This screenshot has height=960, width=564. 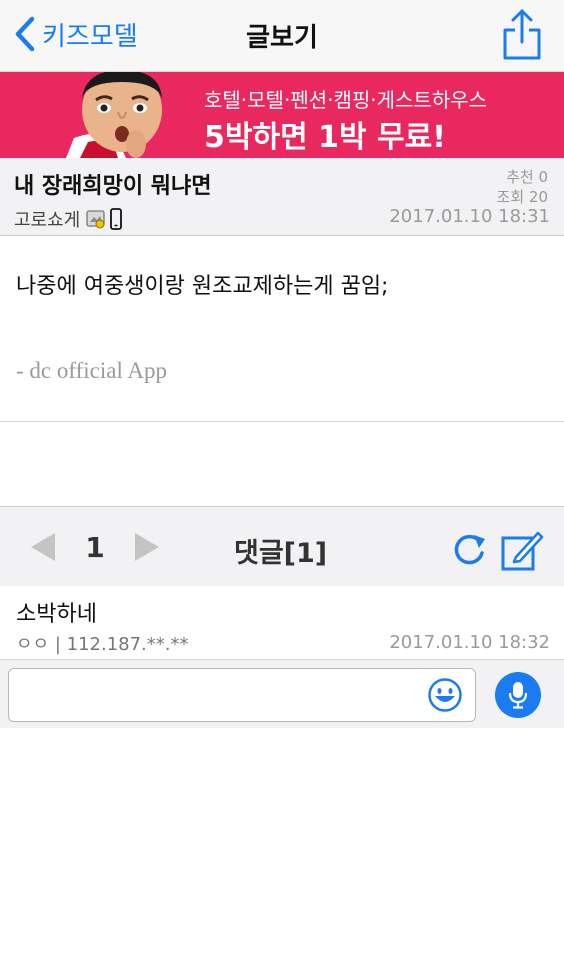 I want to click on author-name: 고로쇼게, so click(x=47, y=220).